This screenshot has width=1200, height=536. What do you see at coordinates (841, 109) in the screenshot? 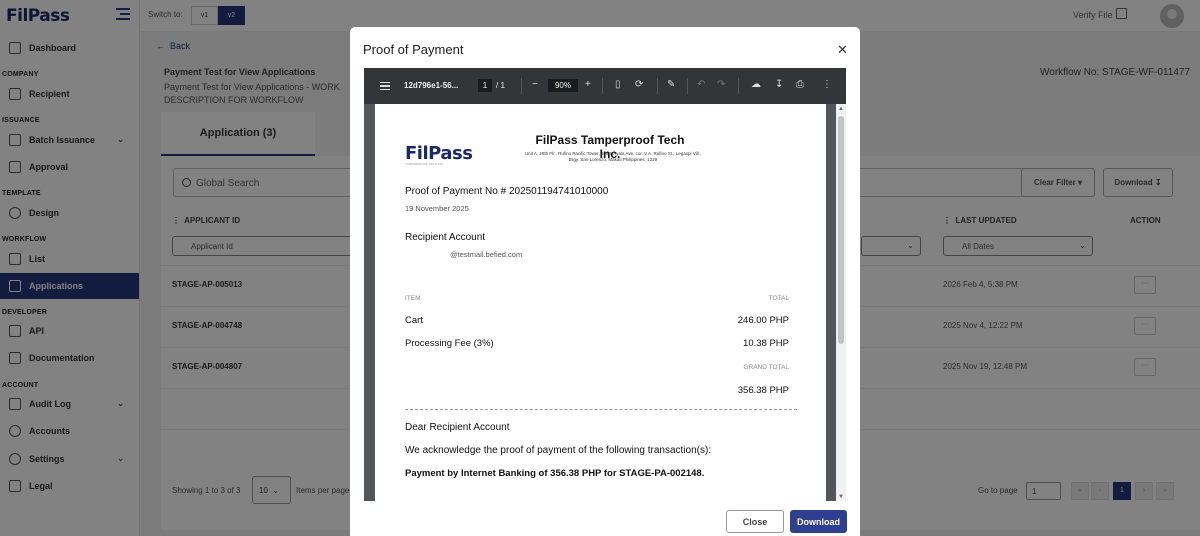
I see `scroll-up-icon: ▲` at bounding box center [841, 109].